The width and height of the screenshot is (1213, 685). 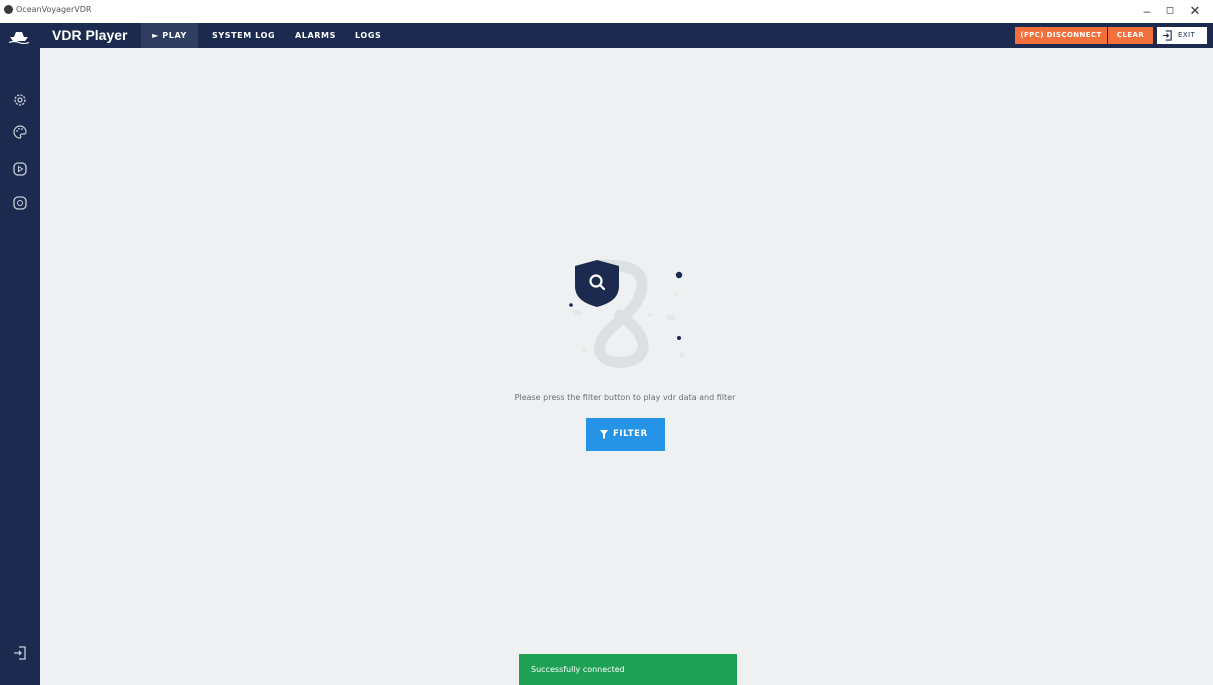 What do you see at coordinates (368, 35) in the screenshot?
I see `tab-logs: LOGS` at bounding box center [368, 35].